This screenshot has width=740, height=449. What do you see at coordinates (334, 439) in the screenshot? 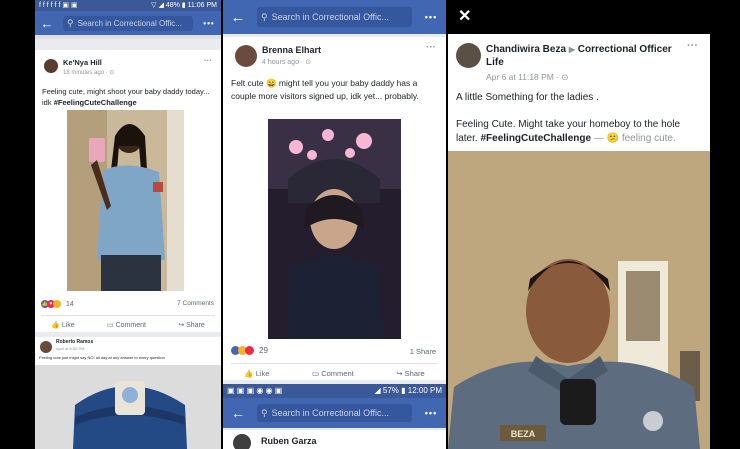
I see `post-card-3: Ruben Garza` at bounding box center [334, 439].